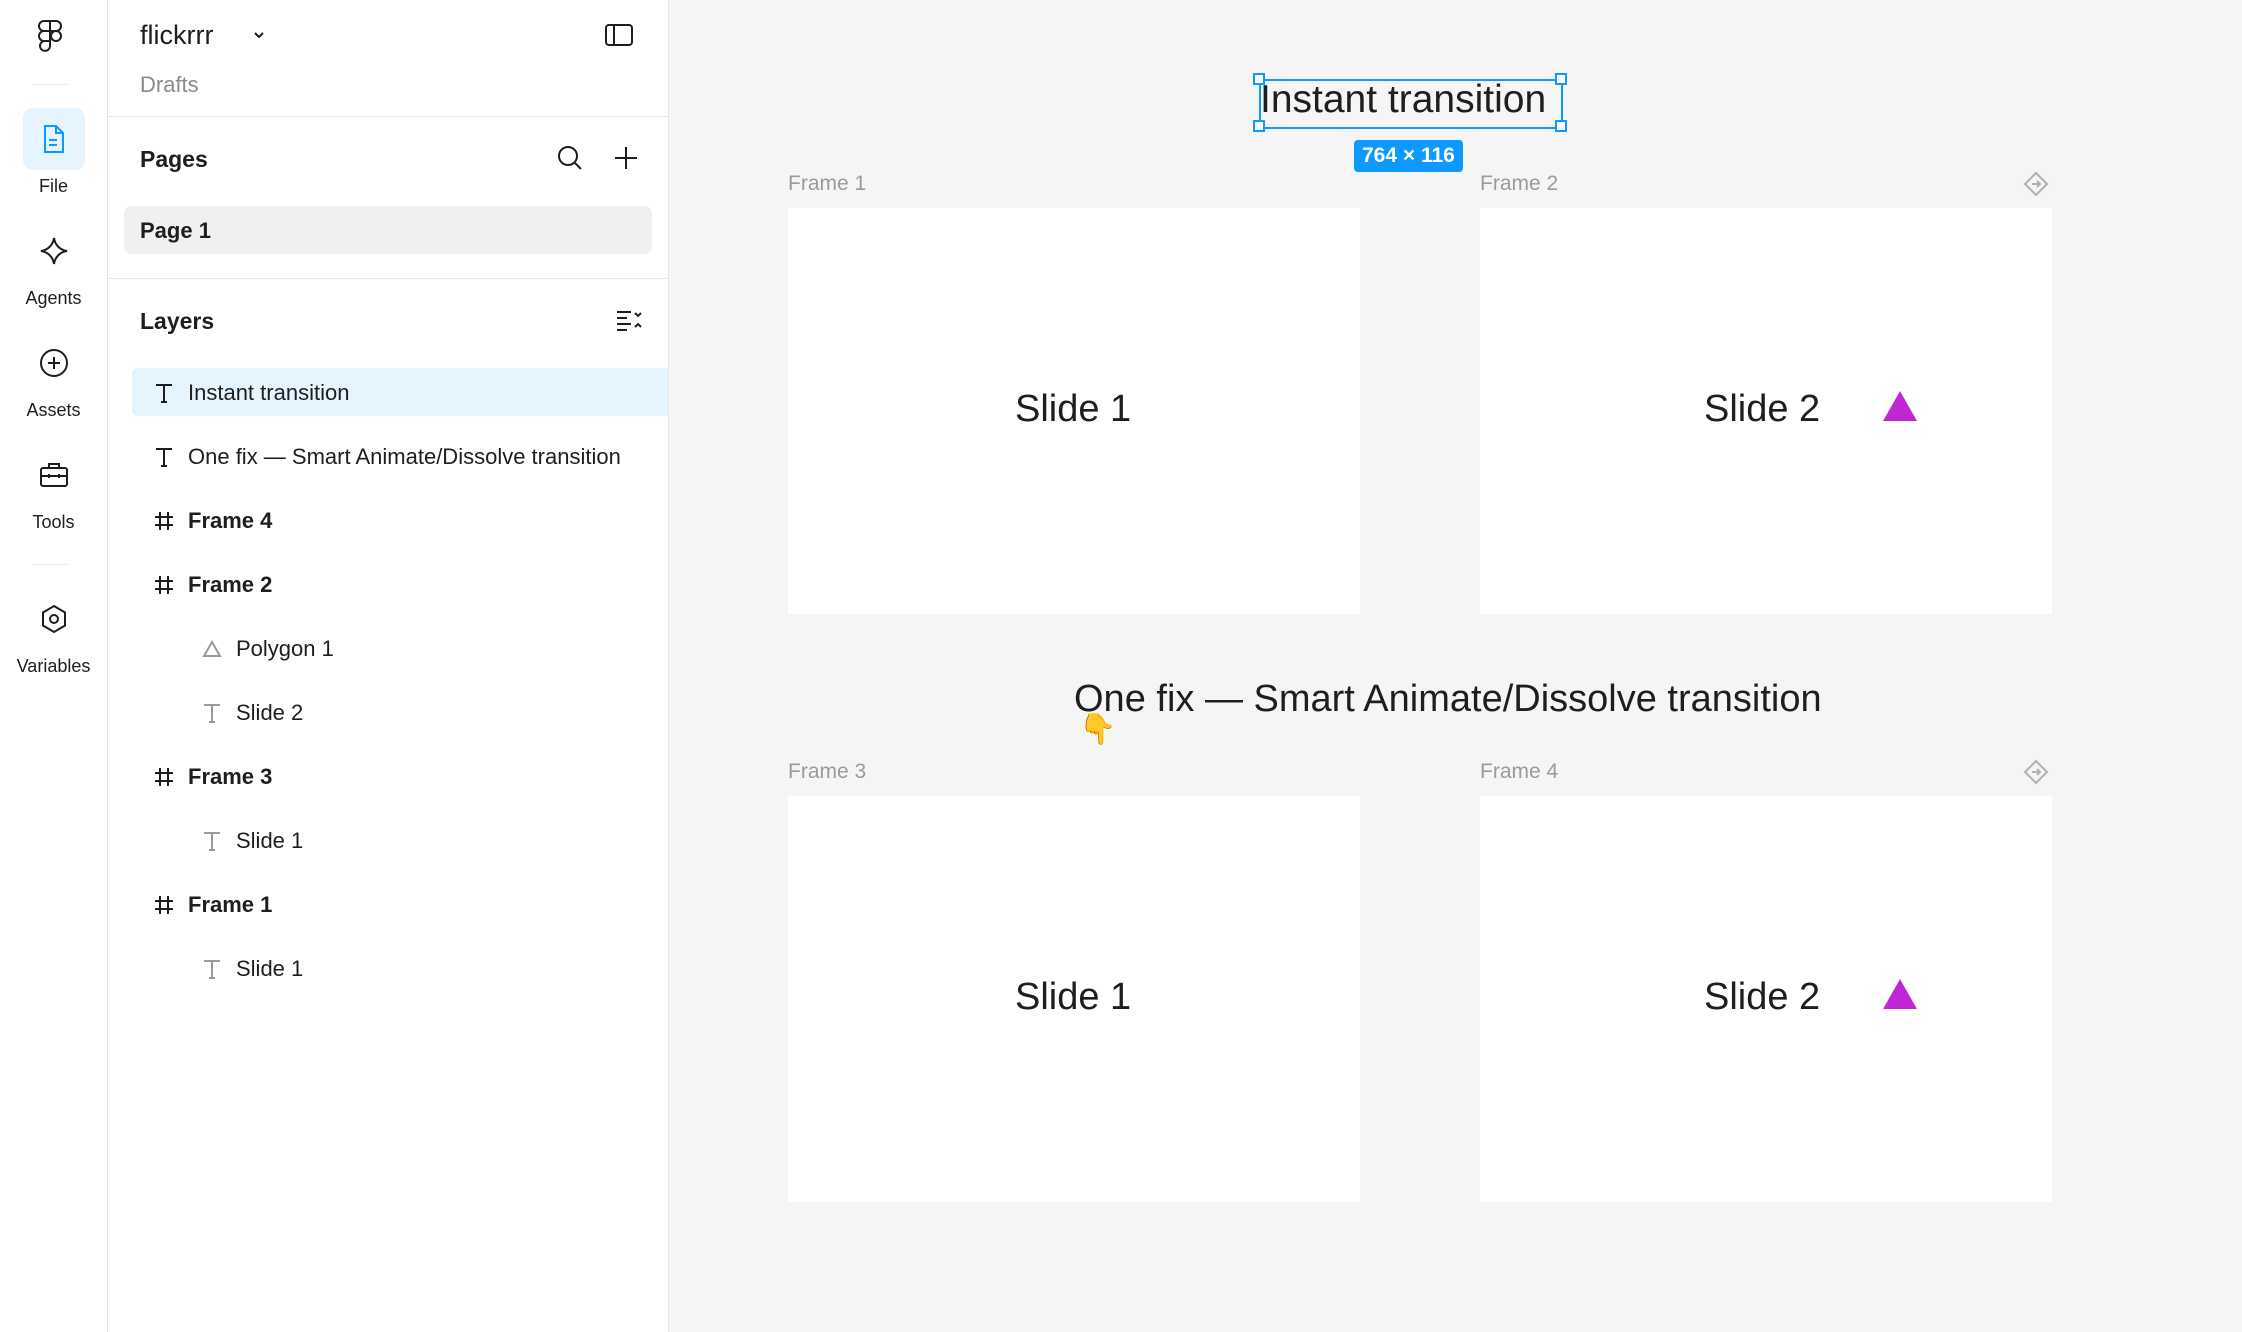 Image resolution: width=2242 pixels, height=1332 pixels. Describe the element at coordinates (619, 35) in the screenshot. I see `sidebar-toggle-icon` at that location.